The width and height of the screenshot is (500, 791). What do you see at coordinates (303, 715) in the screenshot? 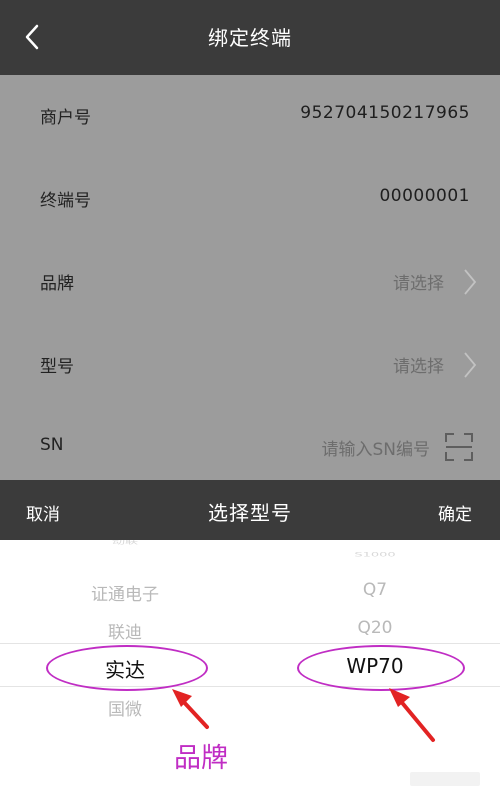
I see `annotation-arrows` at bounding box center [303, 715].